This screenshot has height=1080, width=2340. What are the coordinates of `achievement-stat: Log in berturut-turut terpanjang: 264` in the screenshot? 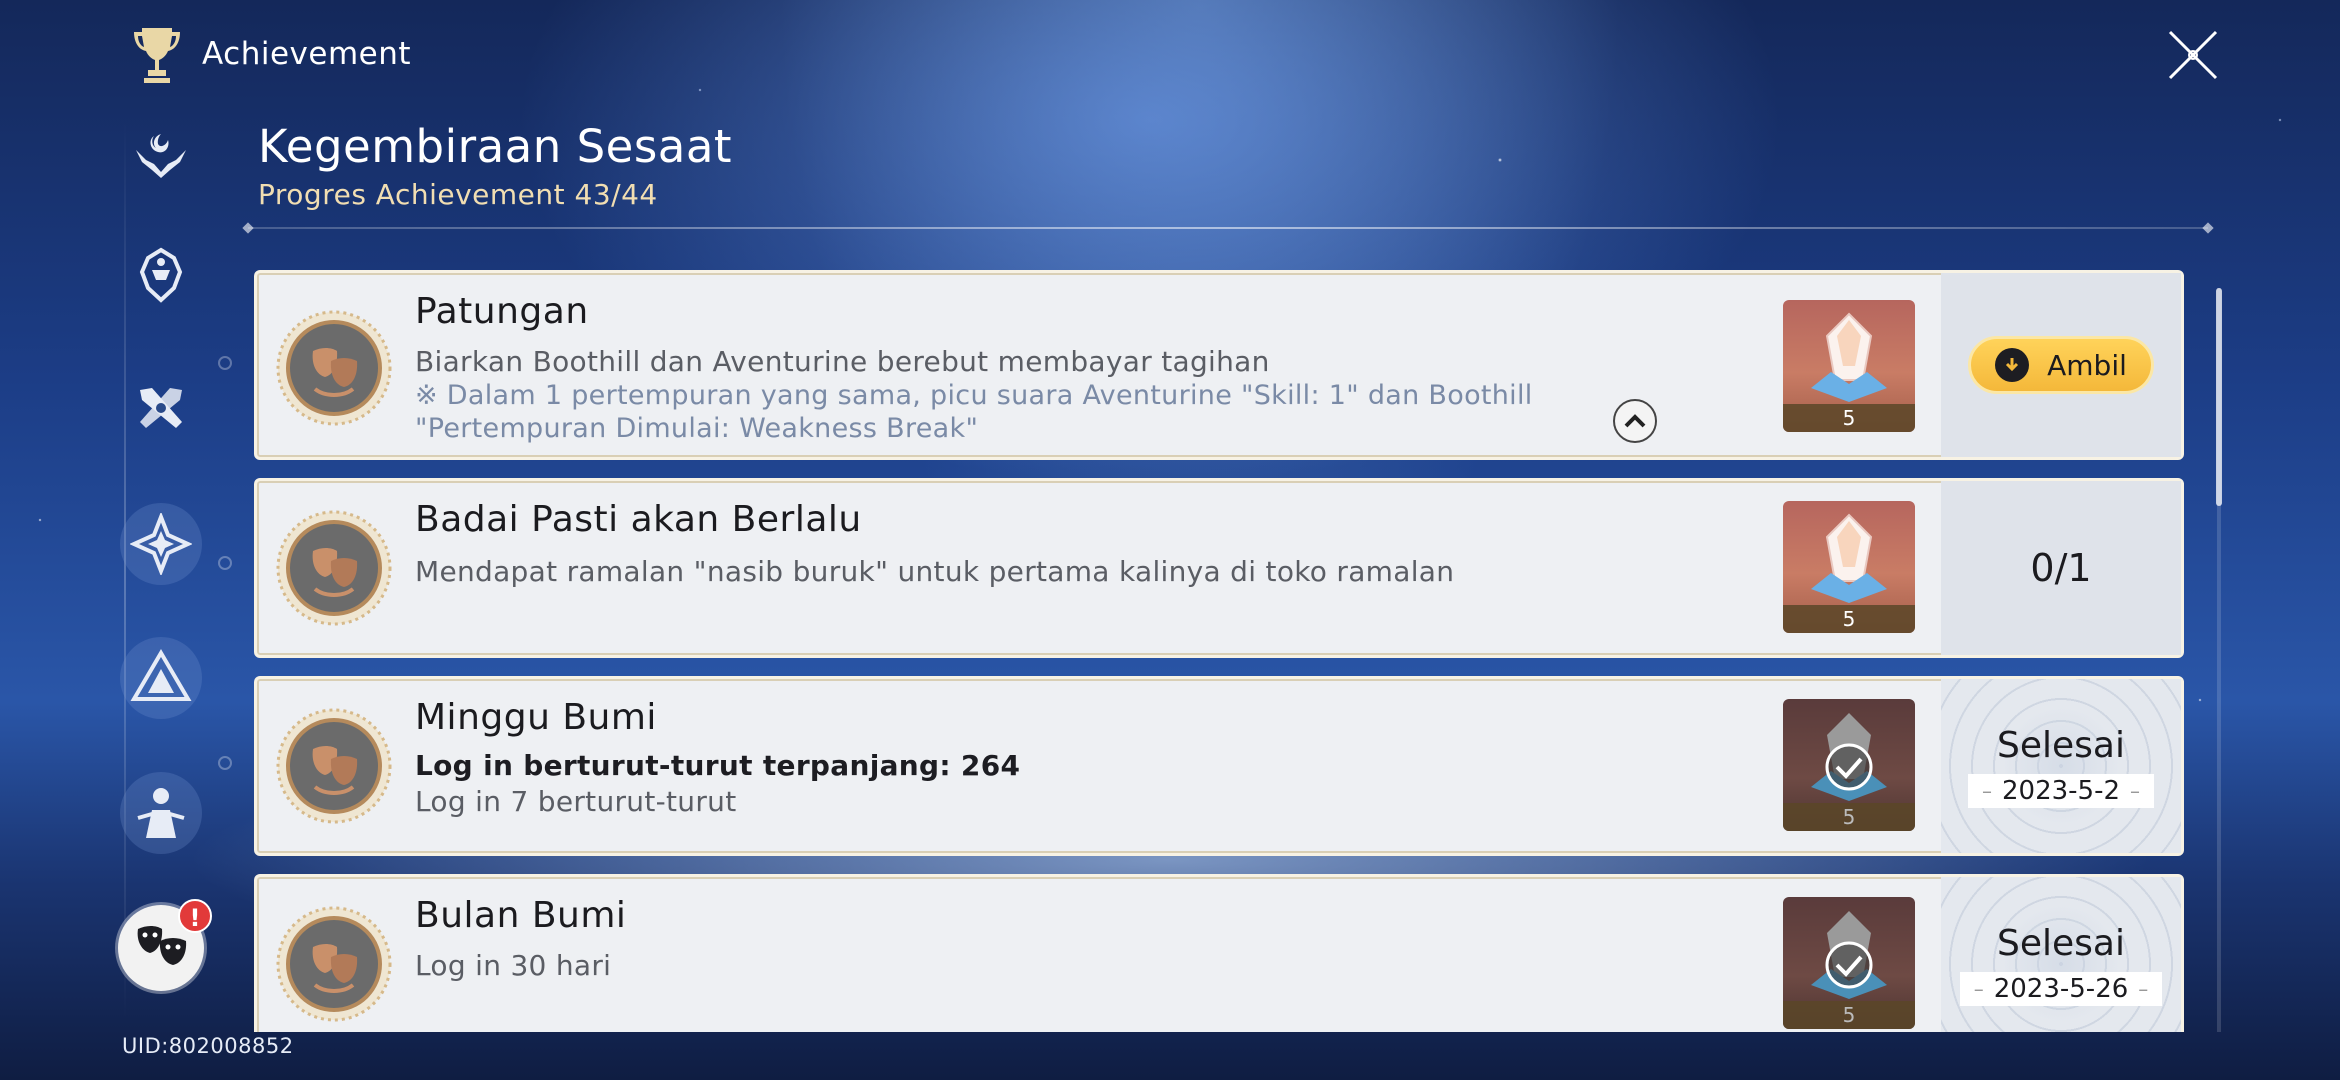 It's located at (718, 765).